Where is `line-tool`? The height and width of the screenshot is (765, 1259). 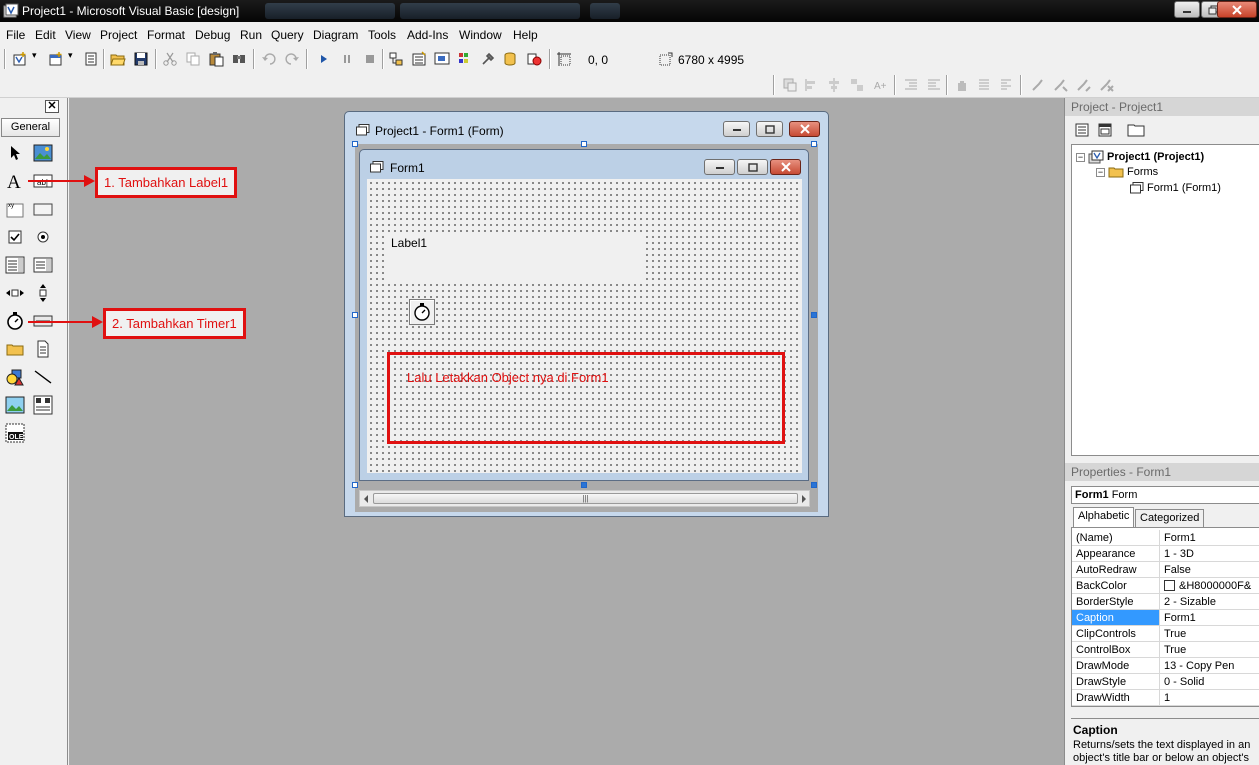 line-tool is located at coordinates (43, 377).